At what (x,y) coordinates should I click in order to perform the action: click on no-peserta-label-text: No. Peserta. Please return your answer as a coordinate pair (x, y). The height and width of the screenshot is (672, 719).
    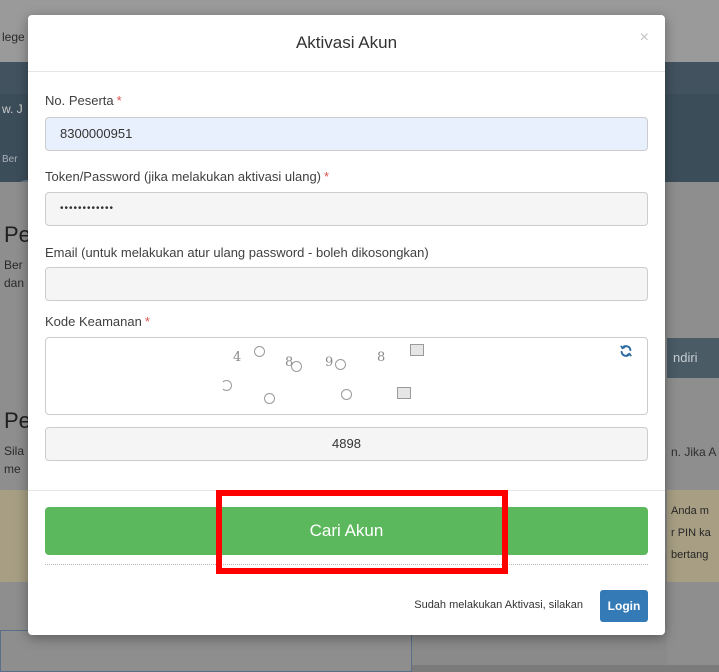
    Looking at the image, I should click on (79, 100).